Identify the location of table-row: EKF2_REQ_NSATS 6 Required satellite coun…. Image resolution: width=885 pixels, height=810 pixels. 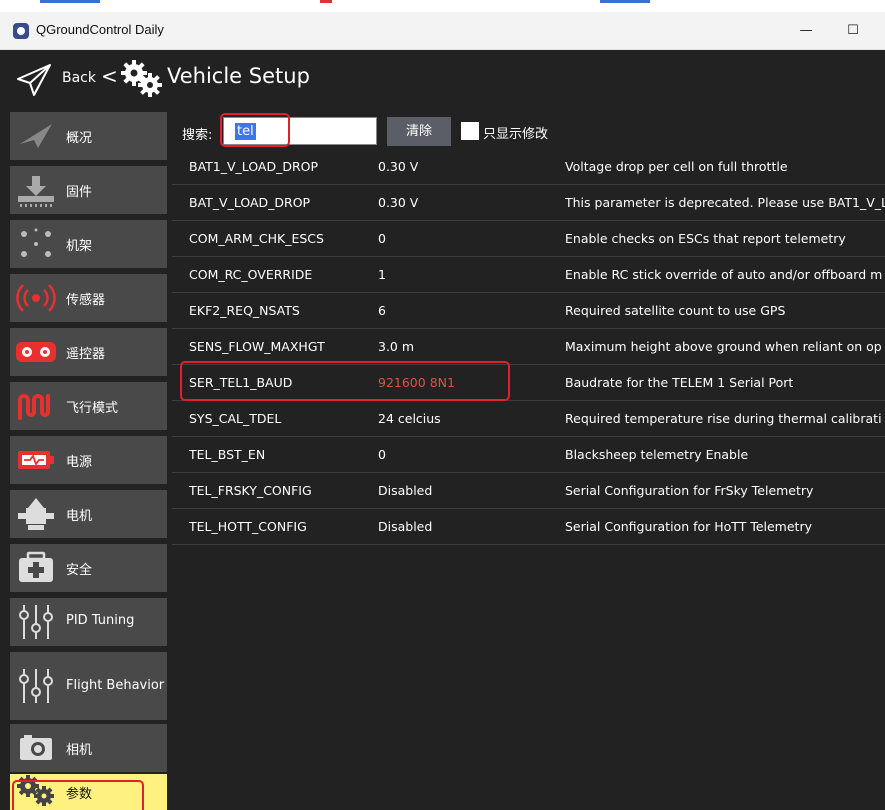
(528, 311).